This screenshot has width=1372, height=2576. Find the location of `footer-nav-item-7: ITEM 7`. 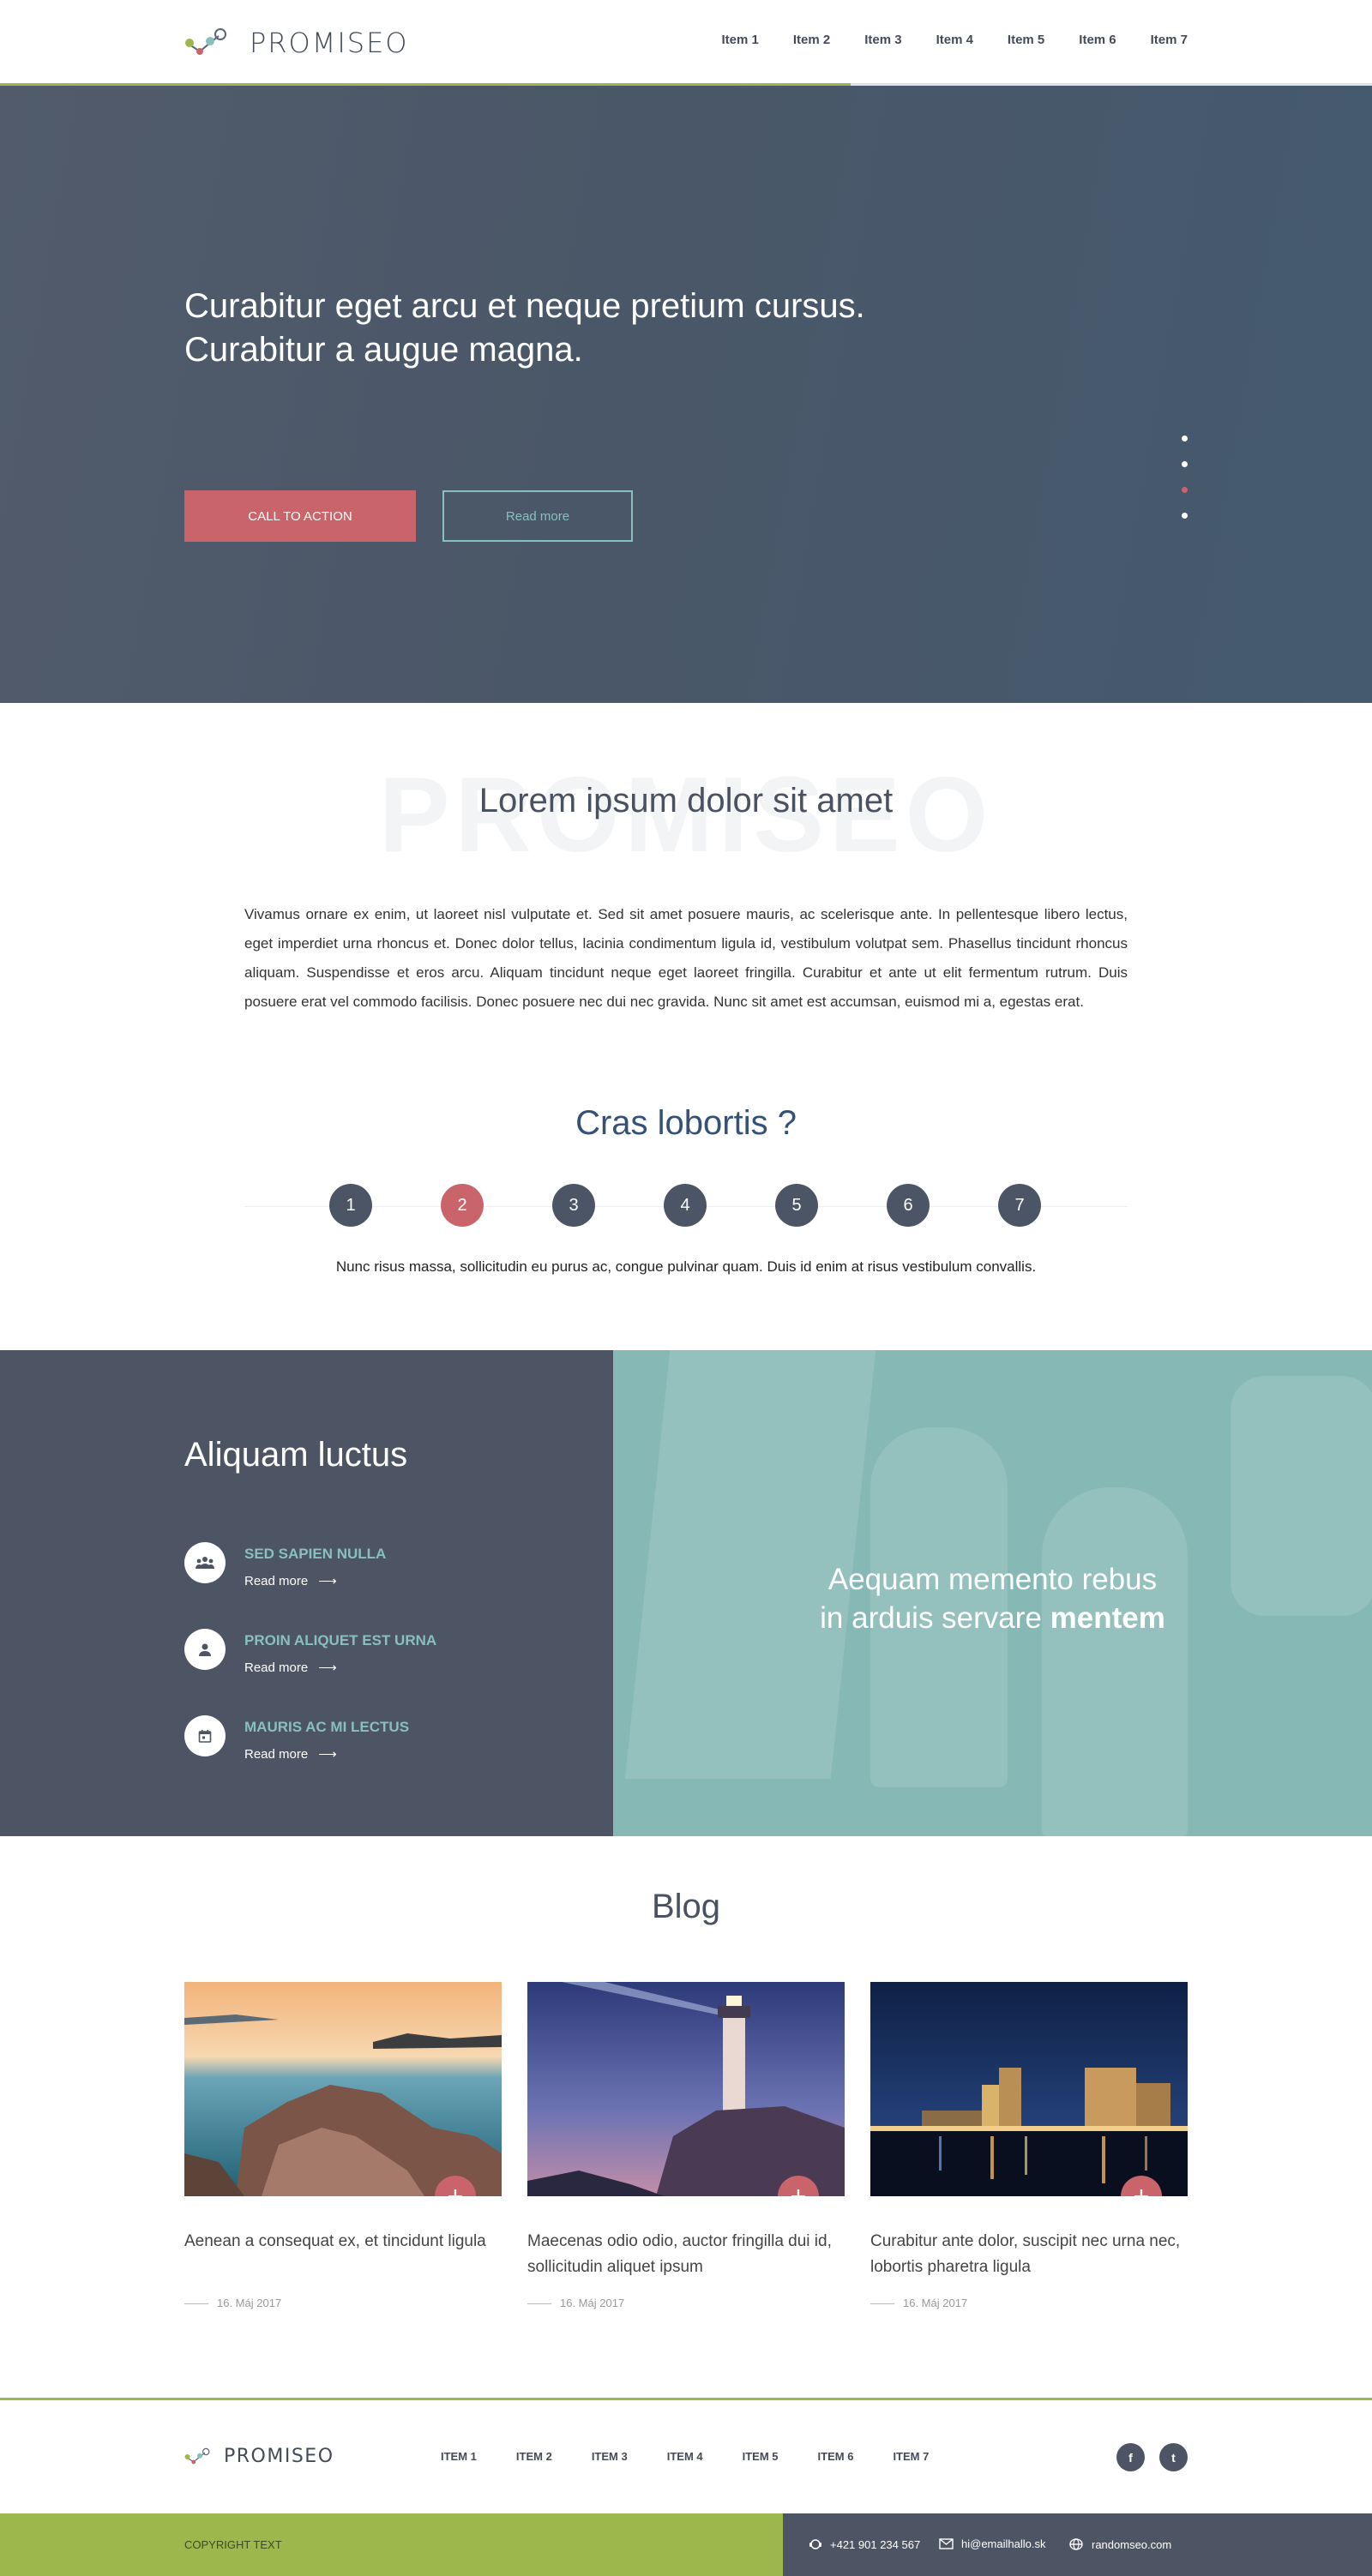

footer-nav-item-7: ITEM 7 is located at coordinates (911, 2456).